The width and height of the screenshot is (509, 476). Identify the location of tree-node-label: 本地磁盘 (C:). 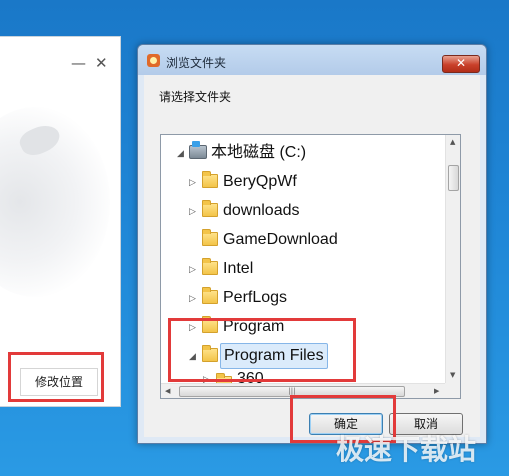
(259, 152).